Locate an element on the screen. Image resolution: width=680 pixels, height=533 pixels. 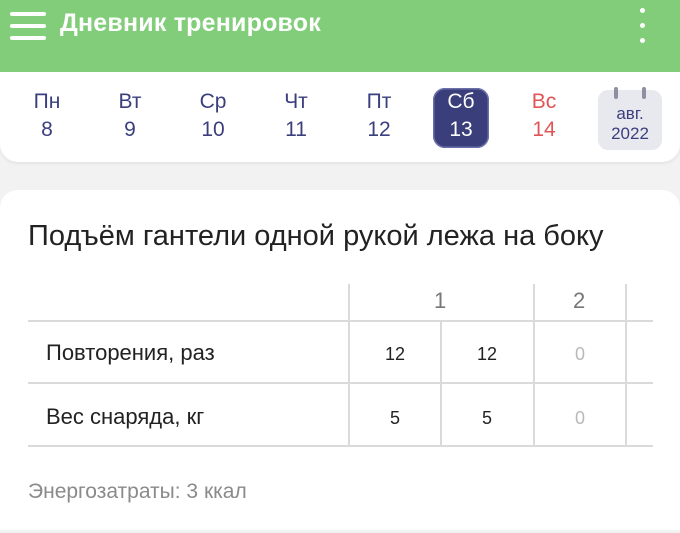
day-fri: Пт 12 is located at coordinates (379, 118).